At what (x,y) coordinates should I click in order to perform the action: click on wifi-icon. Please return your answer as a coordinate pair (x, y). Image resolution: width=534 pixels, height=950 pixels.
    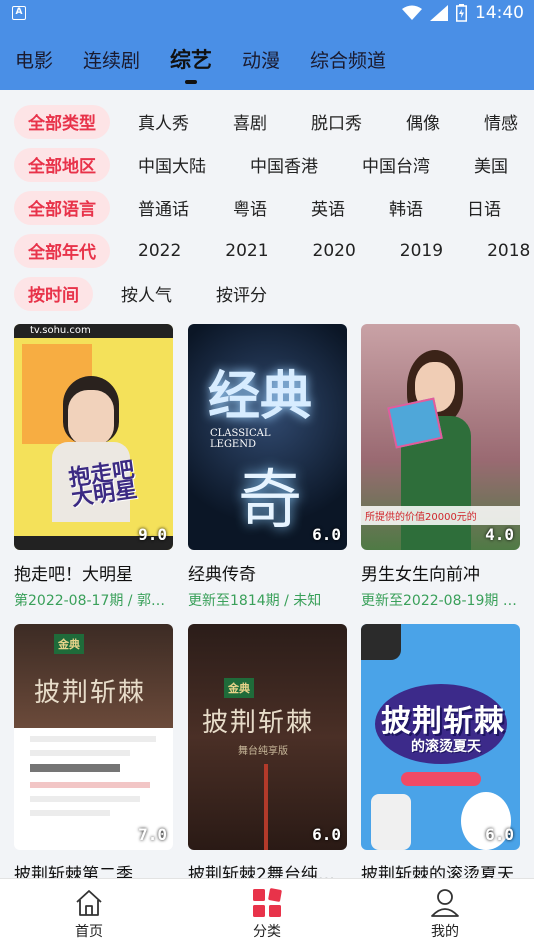
    Looking at the image, I should click on (412, 12).